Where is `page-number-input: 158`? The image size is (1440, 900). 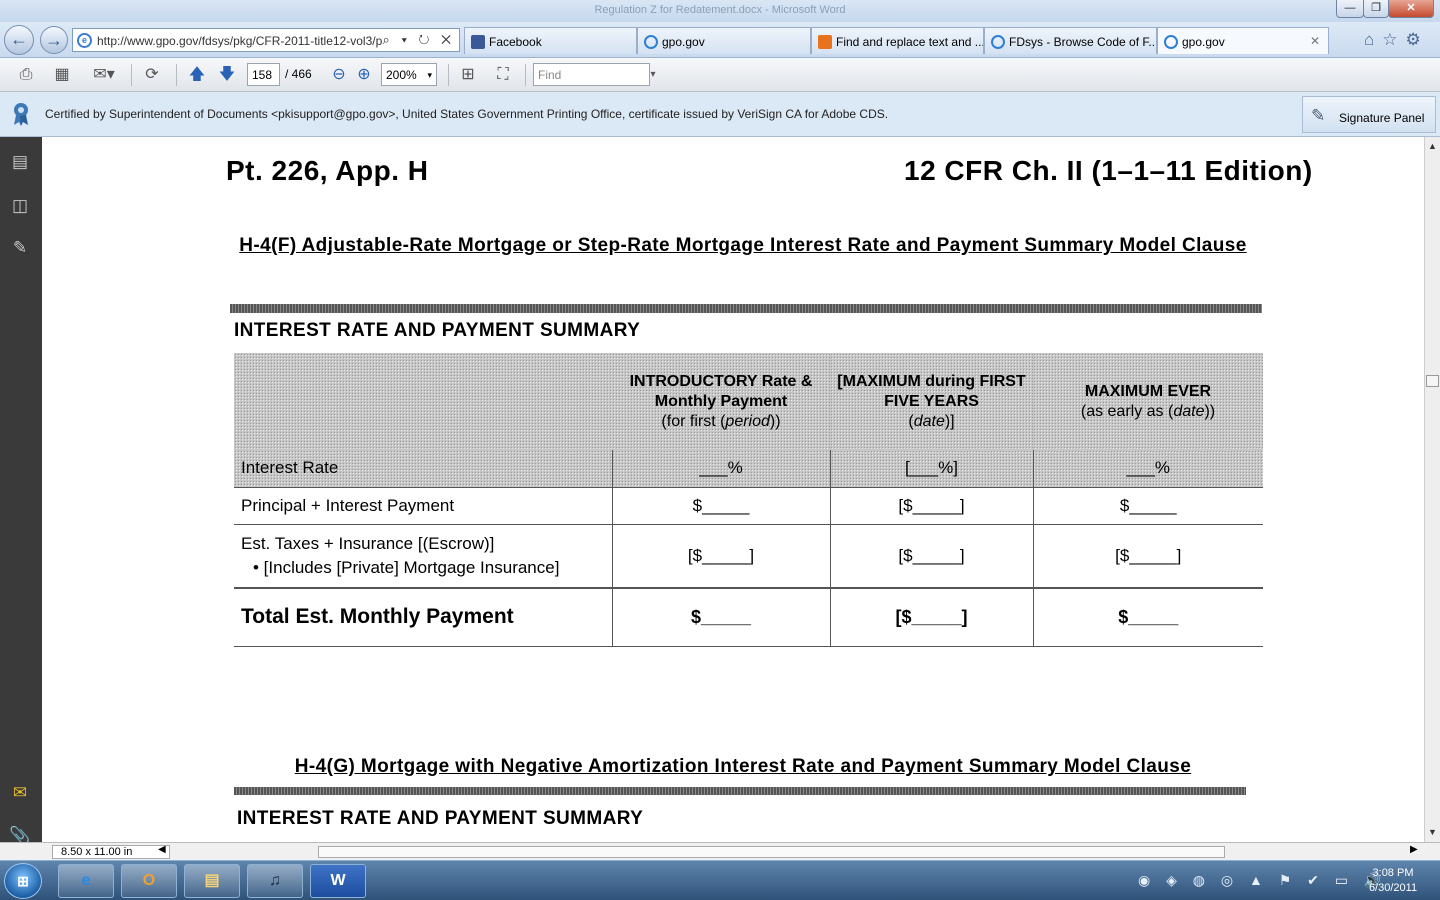 page-number-input: 158 is located at coordinates (263, 74).